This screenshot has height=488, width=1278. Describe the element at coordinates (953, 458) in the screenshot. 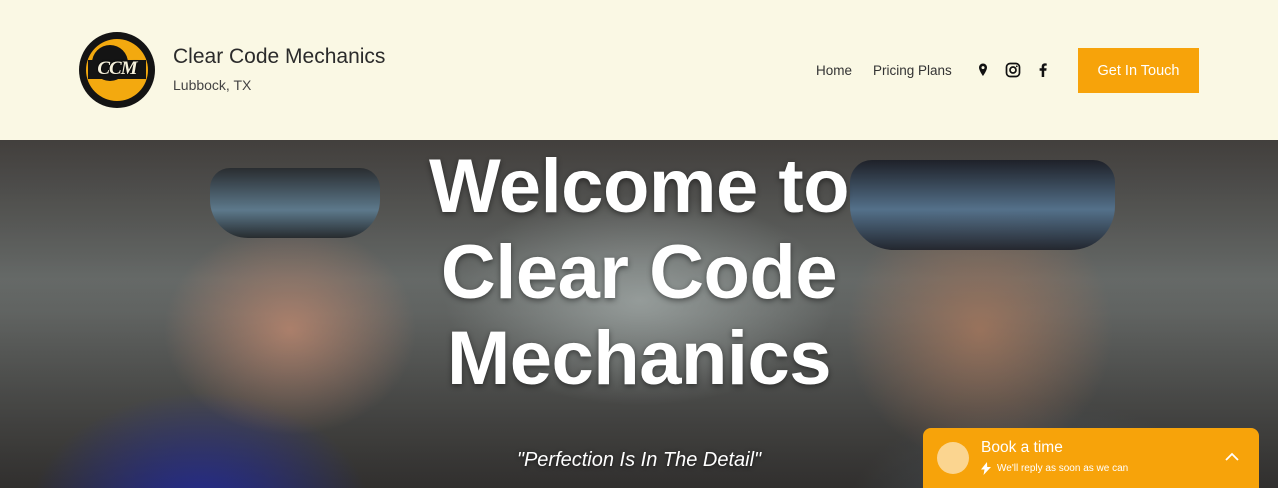

I see `smiley-icon` at that location.